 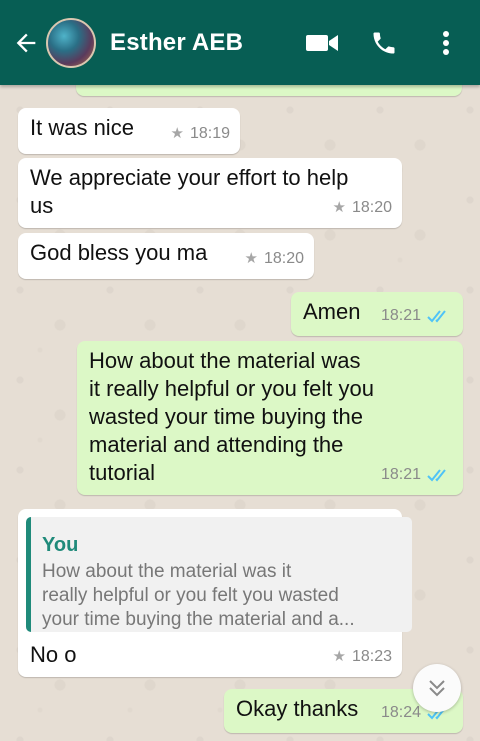 I want to click on video-camera-icon, so click(x=322, y=42).